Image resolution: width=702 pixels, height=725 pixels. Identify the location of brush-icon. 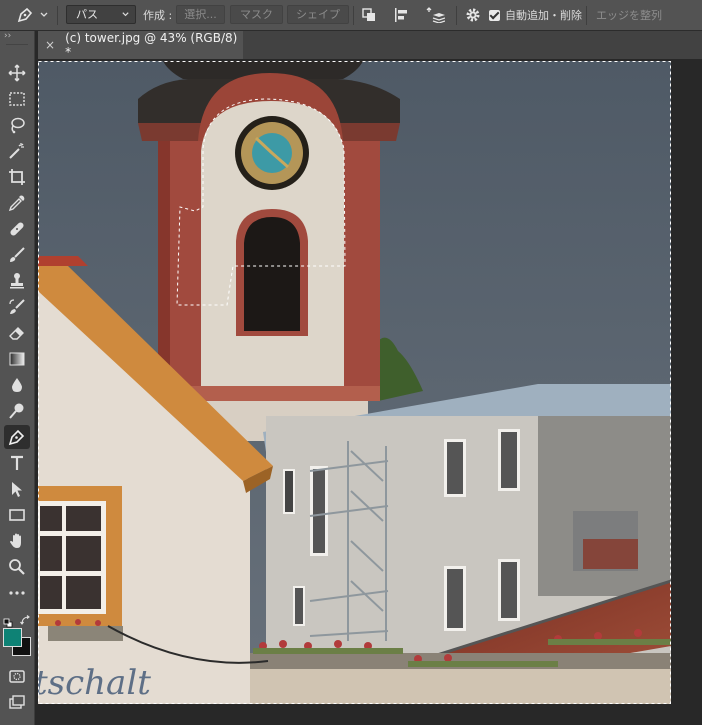
(17, 254).